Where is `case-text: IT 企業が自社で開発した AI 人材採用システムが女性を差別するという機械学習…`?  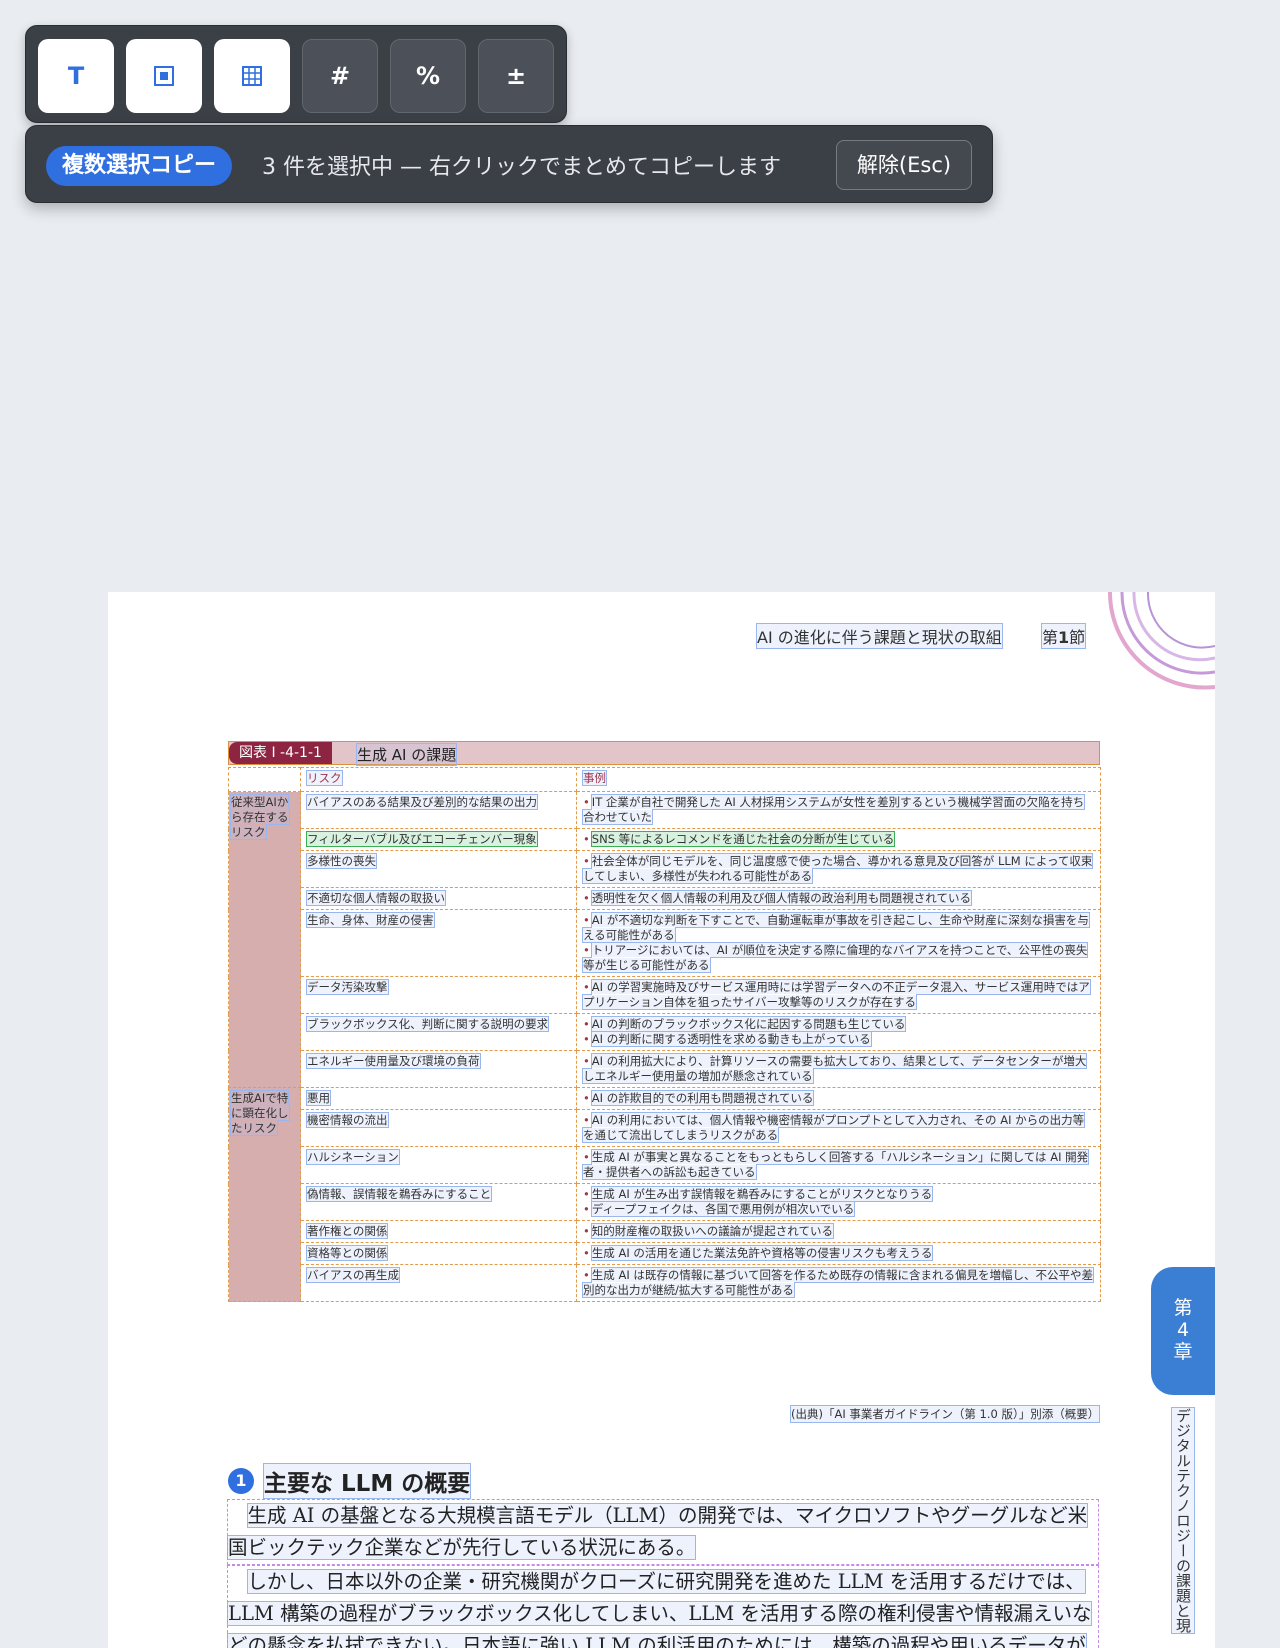
case-text: IT 企業が自社で開発した AI 人材採用システムが女性を差別するという機械学習… is located at coordinates (833, 809).